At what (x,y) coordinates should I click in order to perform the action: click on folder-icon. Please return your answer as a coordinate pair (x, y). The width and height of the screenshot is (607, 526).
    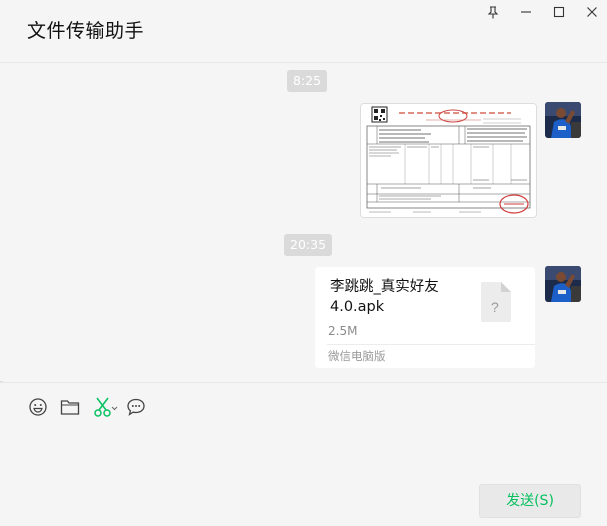
    Looking at the image, I should click on (70, 407).